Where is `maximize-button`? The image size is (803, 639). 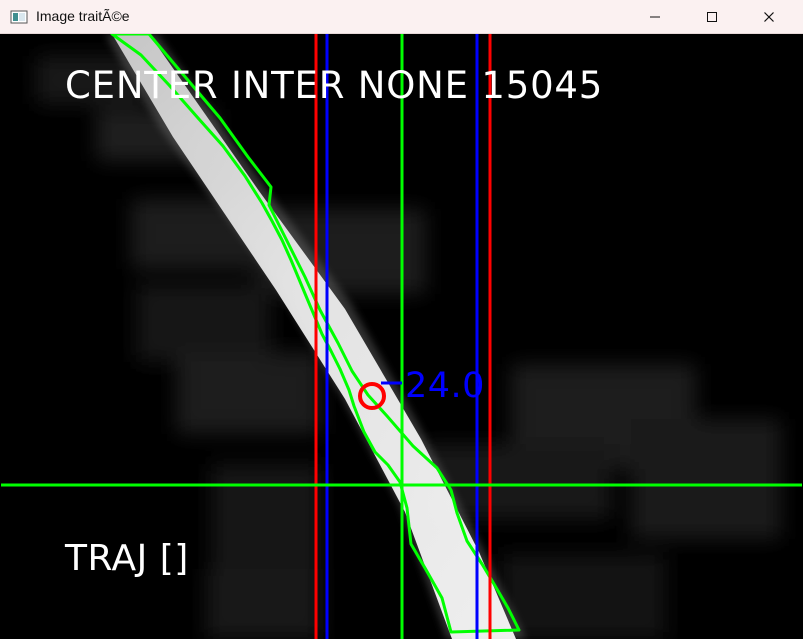
maximize-button is located at coordinates (712, 16).